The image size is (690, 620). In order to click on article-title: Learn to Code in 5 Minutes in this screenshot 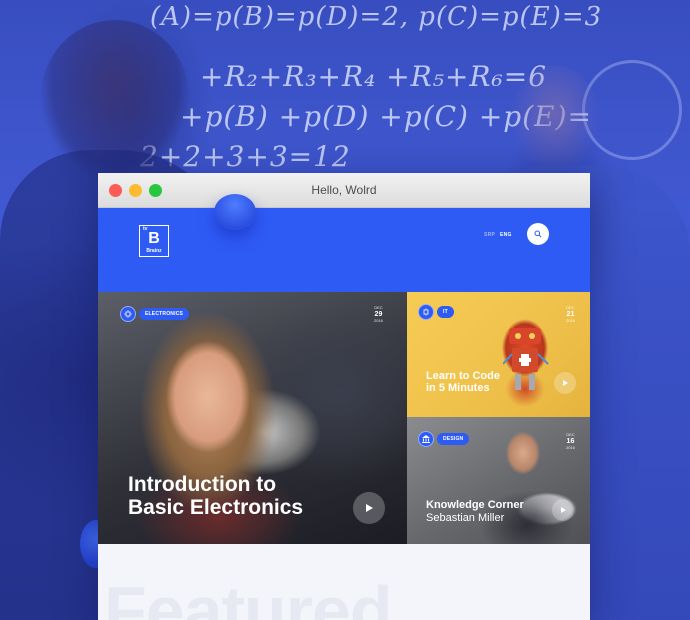, I will do `click(463, 382)`.